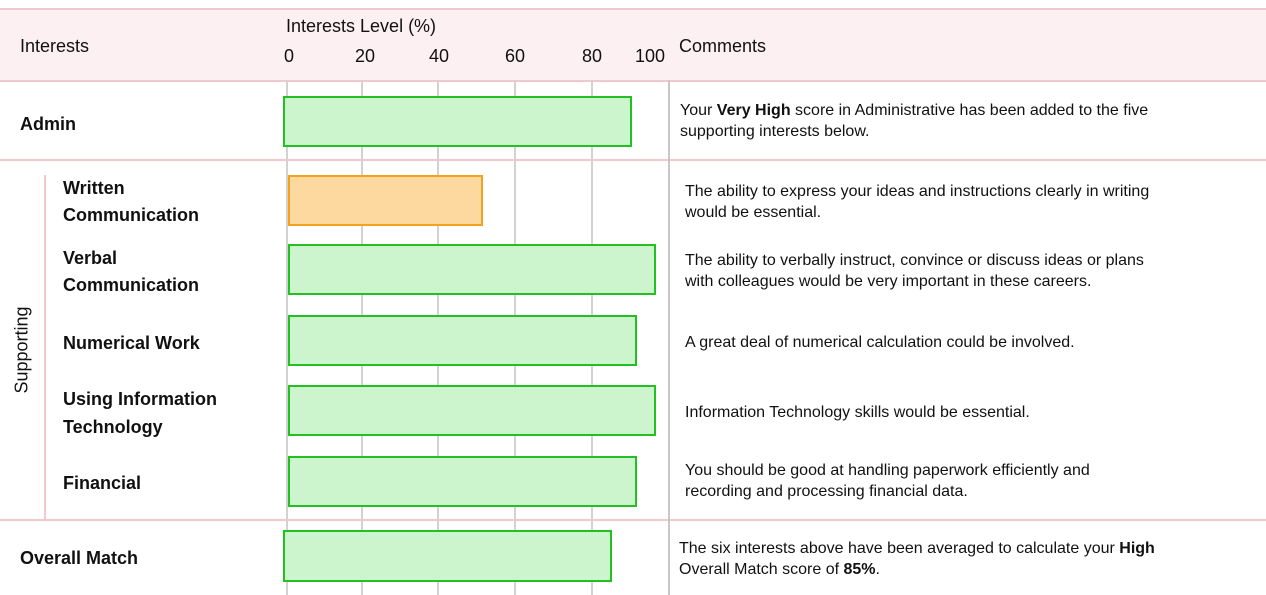  I want to click on supporting-label: Supporting, so click(21, 350).